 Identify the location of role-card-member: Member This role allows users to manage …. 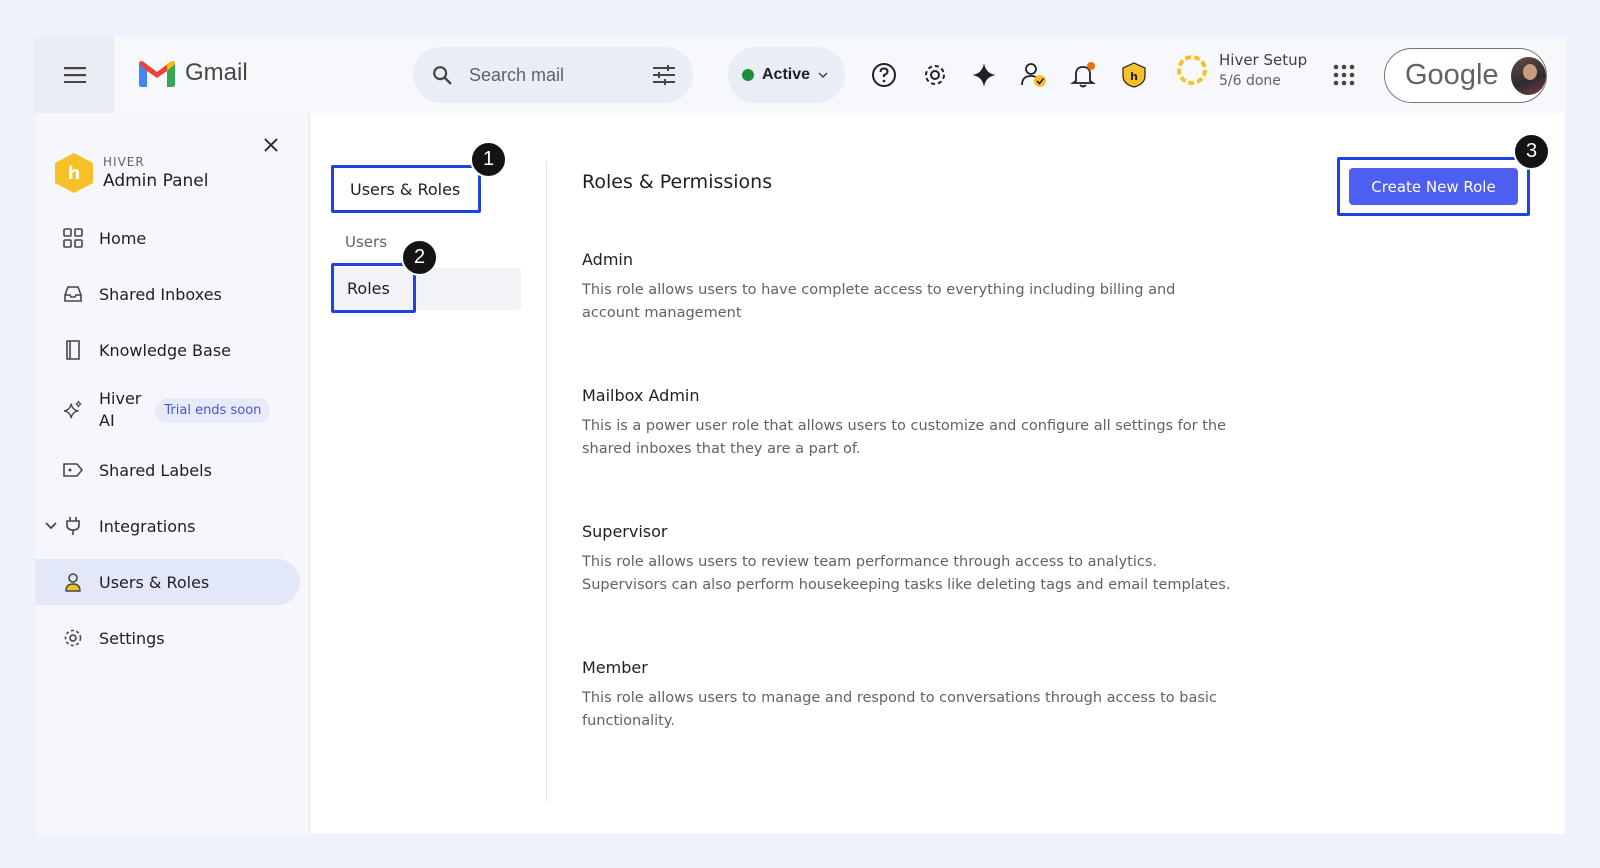
(912, 695).